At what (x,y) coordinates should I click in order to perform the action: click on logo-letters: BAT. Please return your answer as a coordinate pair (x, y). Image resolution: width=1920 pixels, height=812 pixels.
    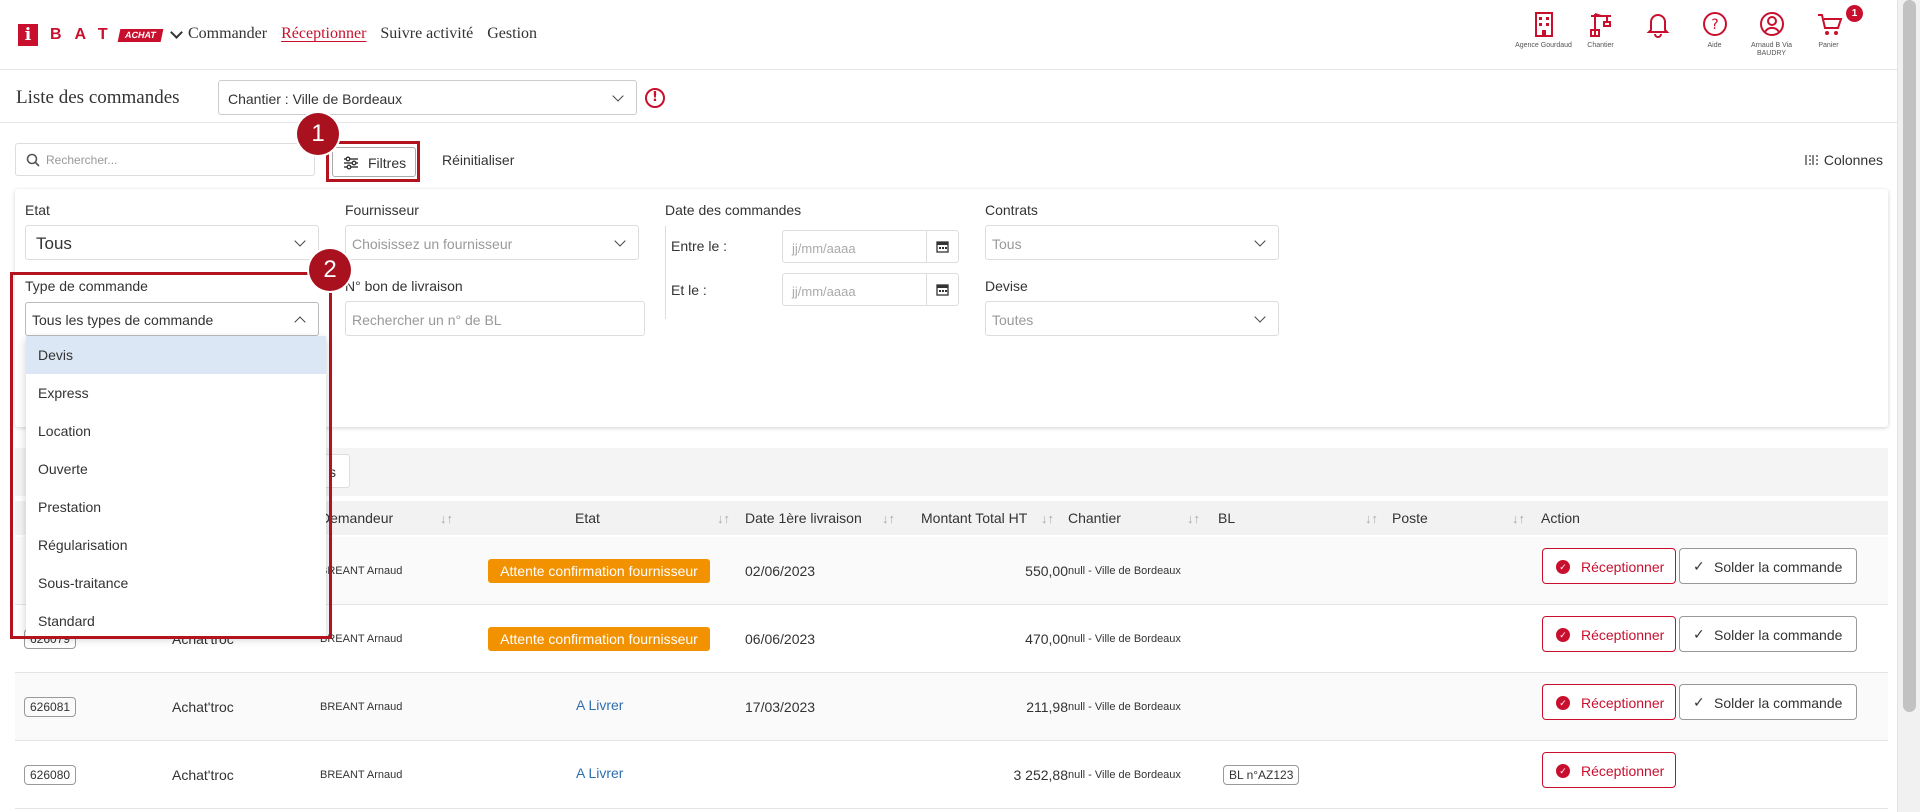
    Looking at the image, I should click on (85, 34).